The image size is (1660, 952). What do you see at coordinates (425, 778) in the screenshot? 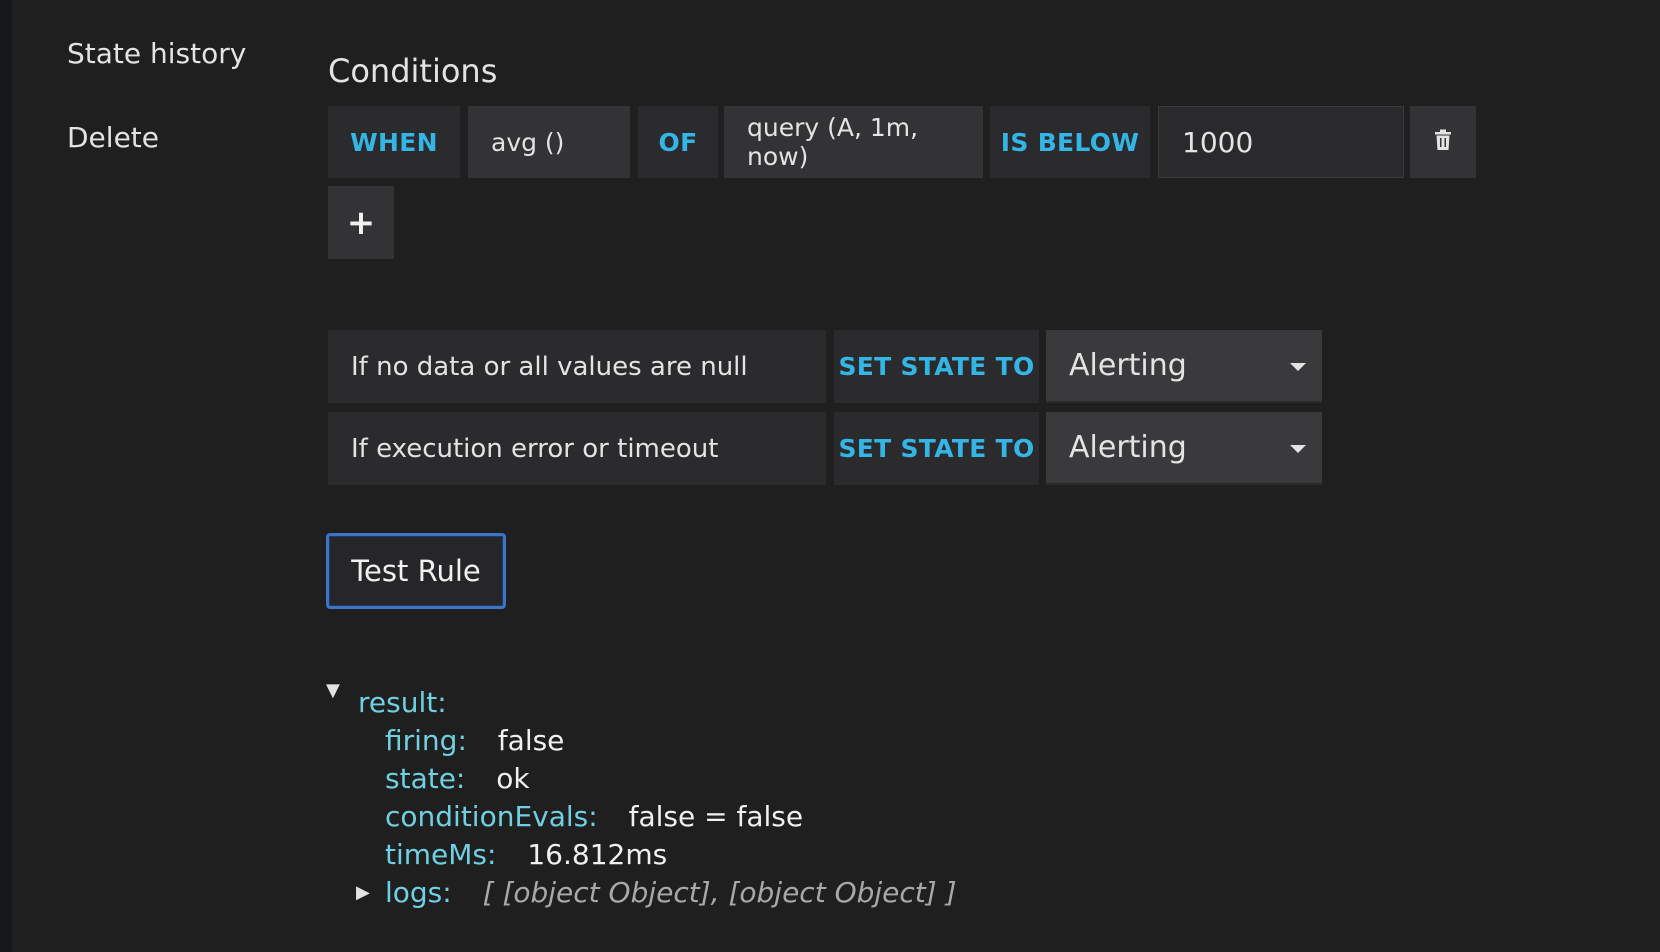
I see `state-key: state:` at bounding box center [425, 778].